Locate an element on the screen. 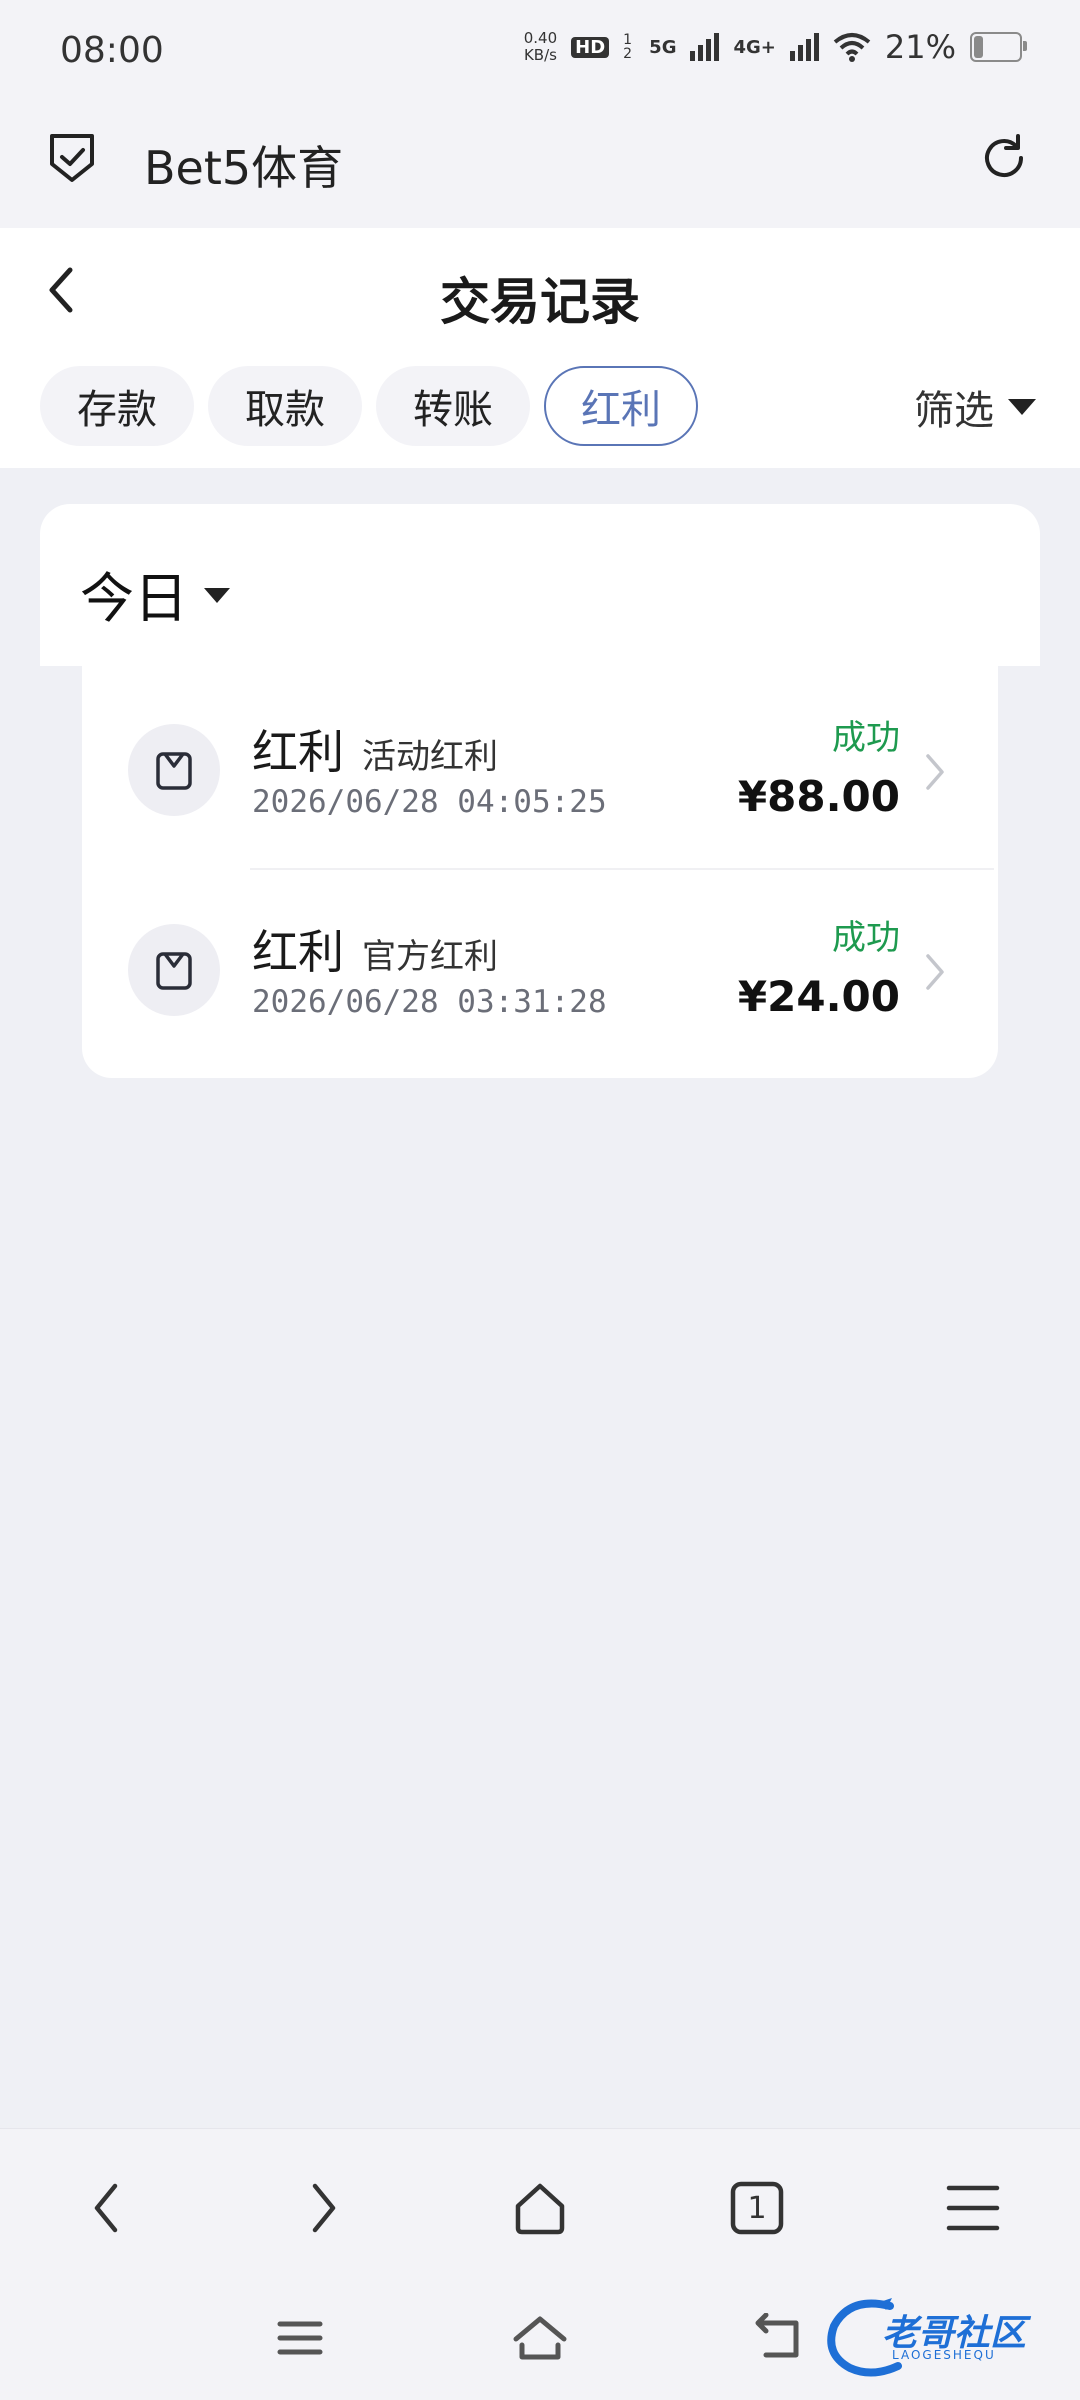 The image size is (1080, 2400). record-datetime: 2026/06/28 04:05:25 is located at coordinates (429, 802).